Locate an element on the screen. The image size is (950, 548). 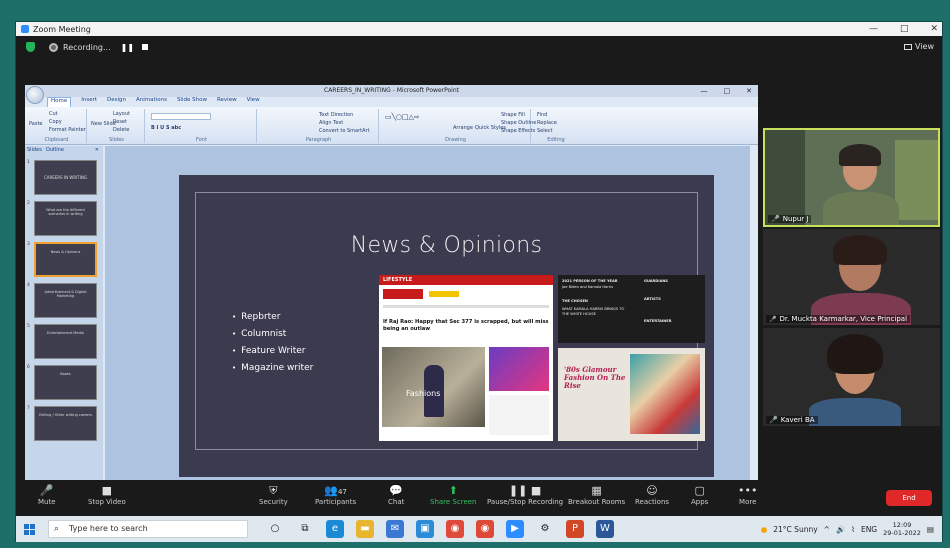
breakout-rooms-icon: ▦ is located at coordinates (596, 490).